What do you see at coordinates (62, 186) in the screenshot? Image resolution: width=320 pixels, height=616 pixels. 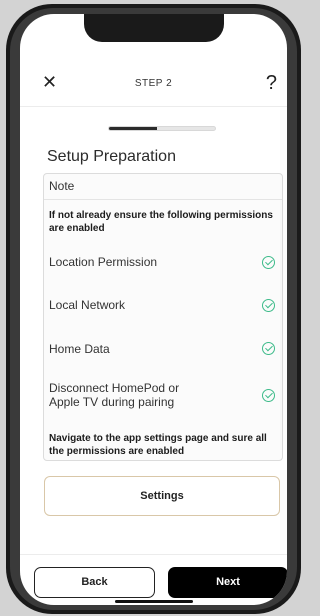 I see `note-label: Note` at bounding box center [62, 186].